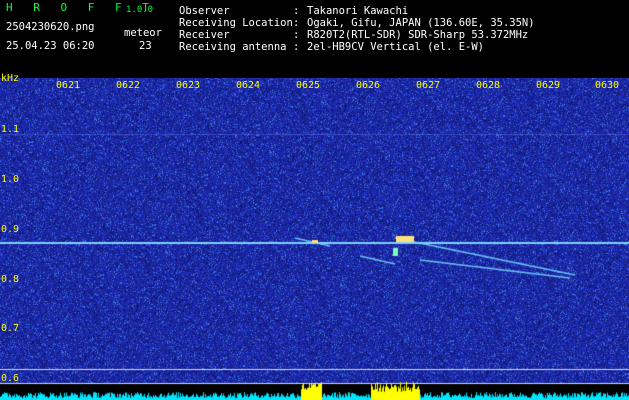 The image size is (629, 400). What do you see at coordinates (368, 85) in the screenshot?
I see `x-tick-label: 0626` at bounding box center [368, 85].